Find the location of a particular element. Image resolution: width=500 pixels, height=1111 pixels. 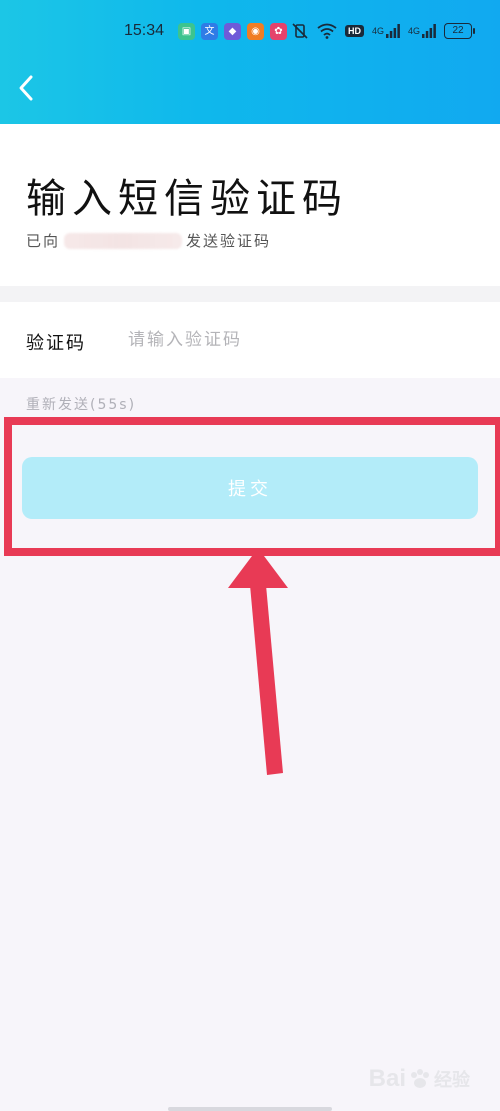

status-bar: 15:34 ▣ 文 ◆ ◉ ✿ HD 4G 4G 22 is located at coordinates (250, 28).